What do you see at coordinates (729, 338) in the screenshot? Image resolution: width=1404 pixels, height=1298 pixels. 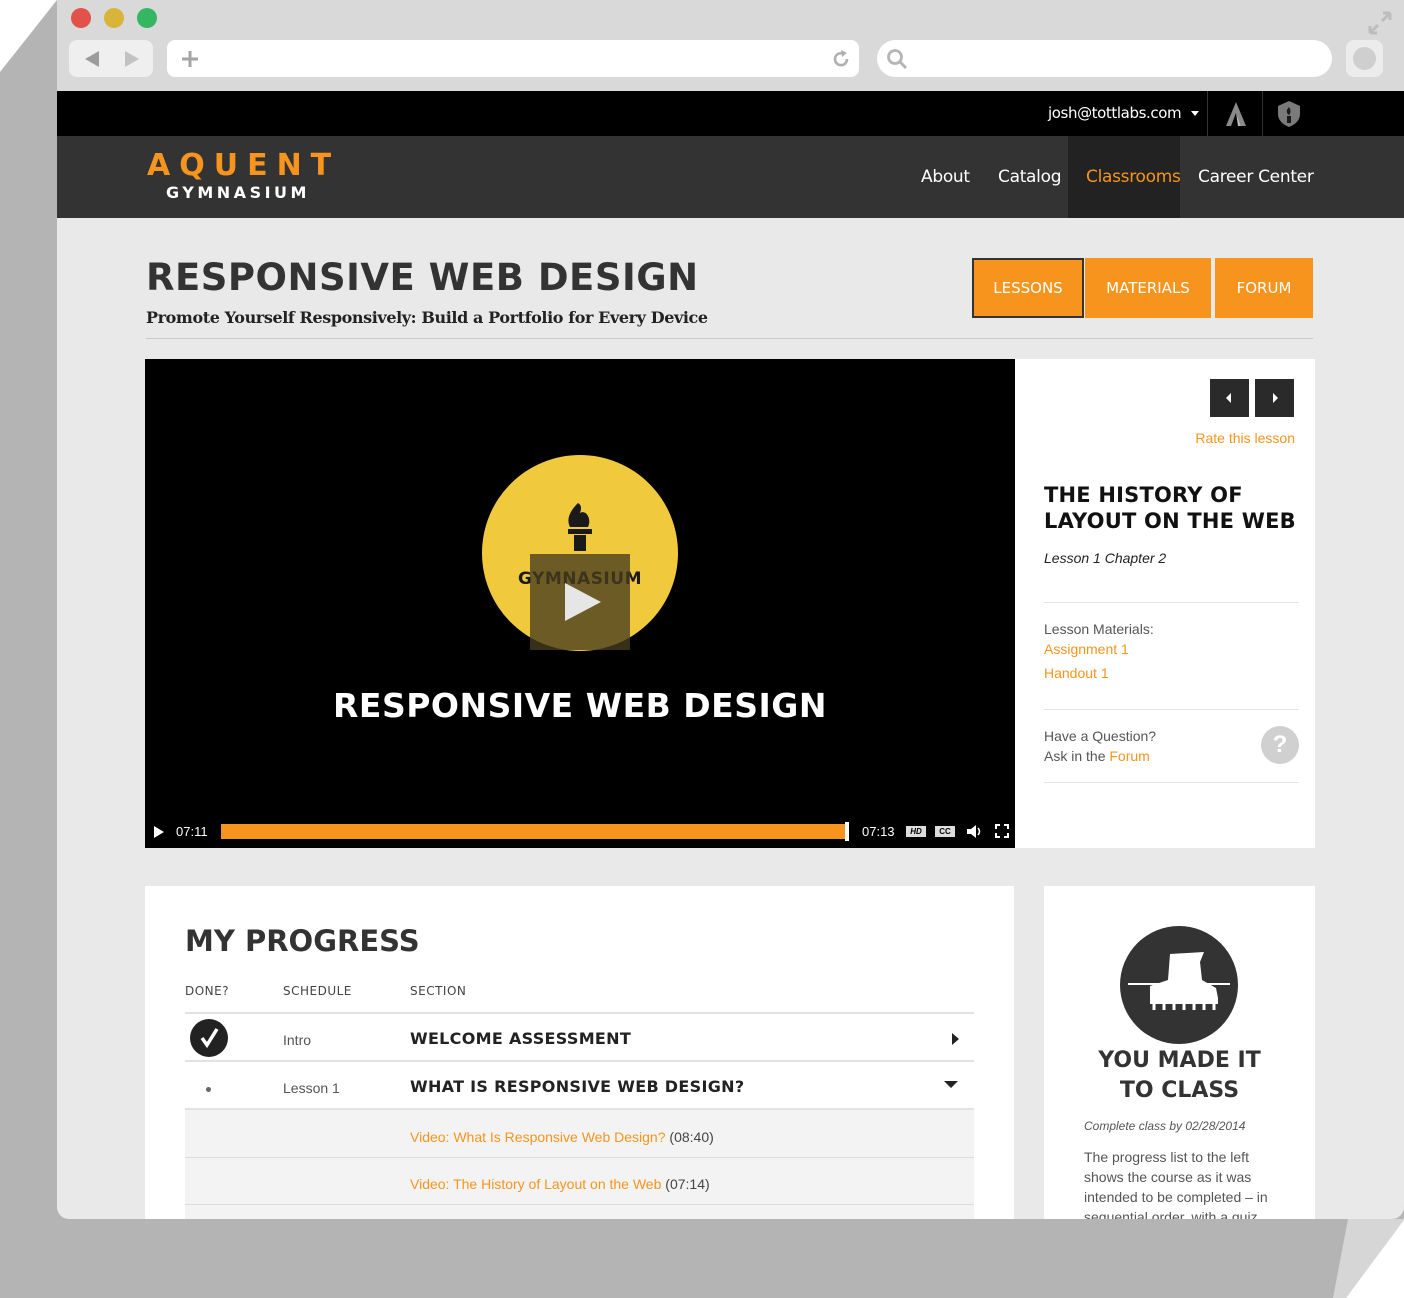 I see `header-divider` at bounding box center [729, 338].